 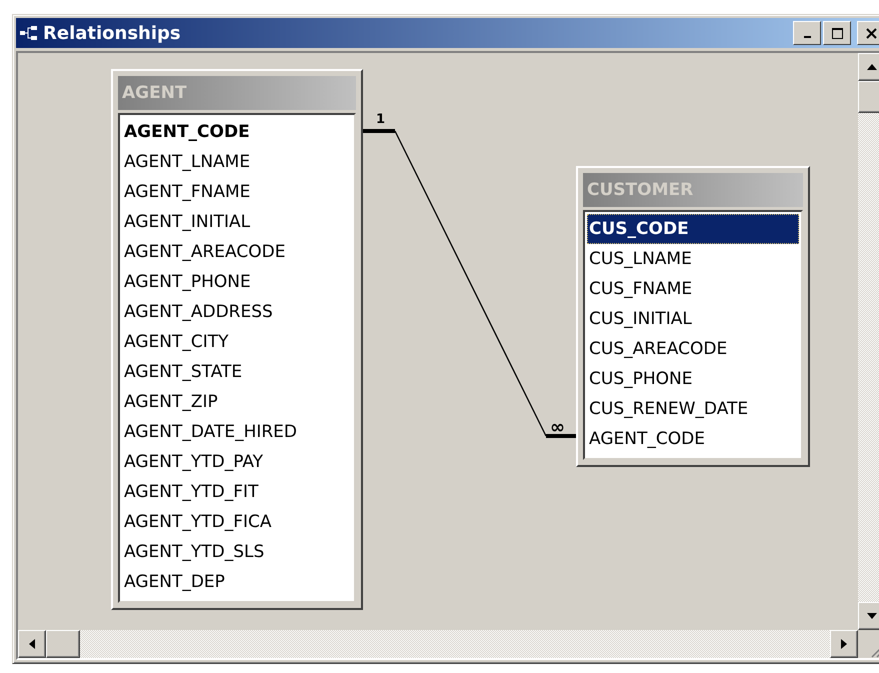 I want to click on field-item: CUS_AREACODE, so click(x=693, y=349).